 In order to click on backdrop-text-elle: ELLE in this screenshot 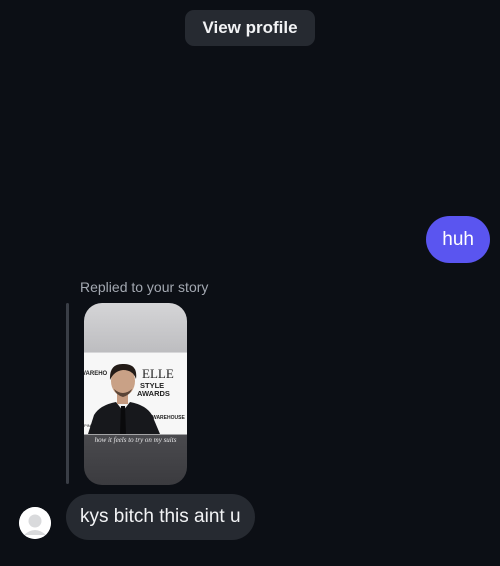, I will do `click(158, 373)`.